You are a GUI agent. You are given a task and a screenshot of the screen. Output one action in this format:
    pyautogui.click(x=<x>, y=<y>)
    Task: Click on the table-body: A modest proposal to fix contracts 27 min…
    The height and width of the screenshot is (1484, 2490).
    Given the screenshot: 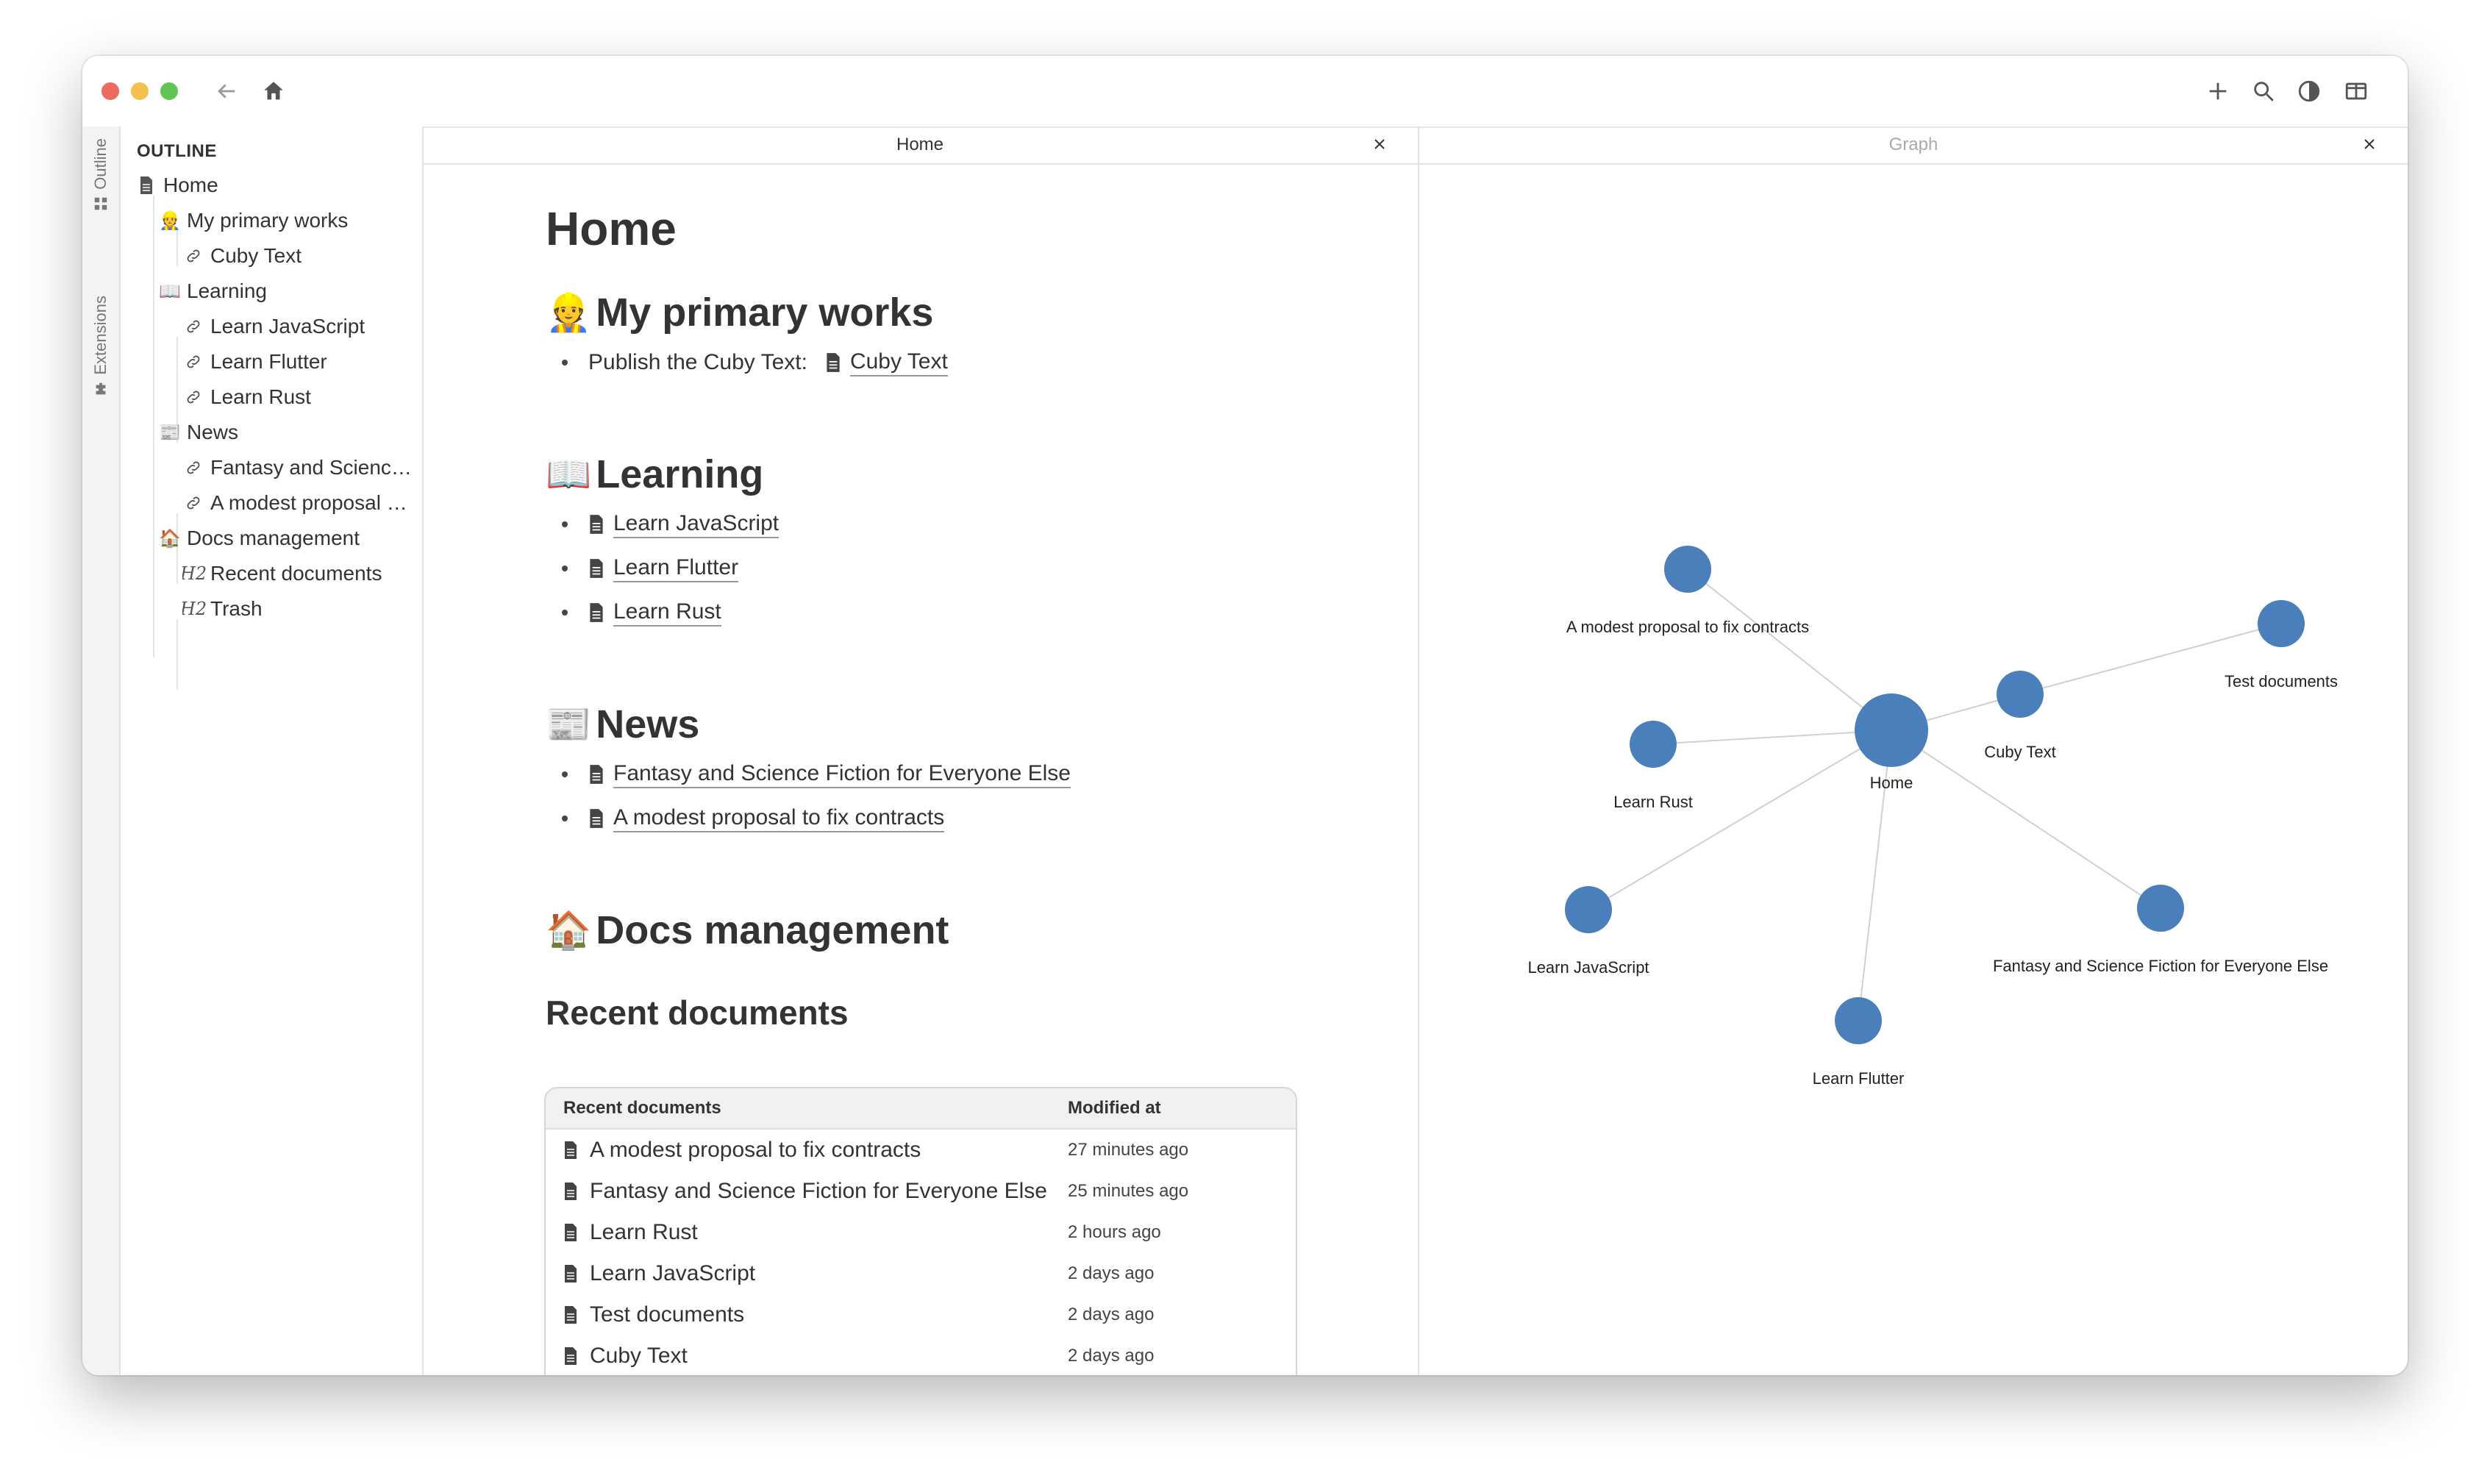 What is the action you would take?
    pyautogui.click(x=921, y=1252)
    